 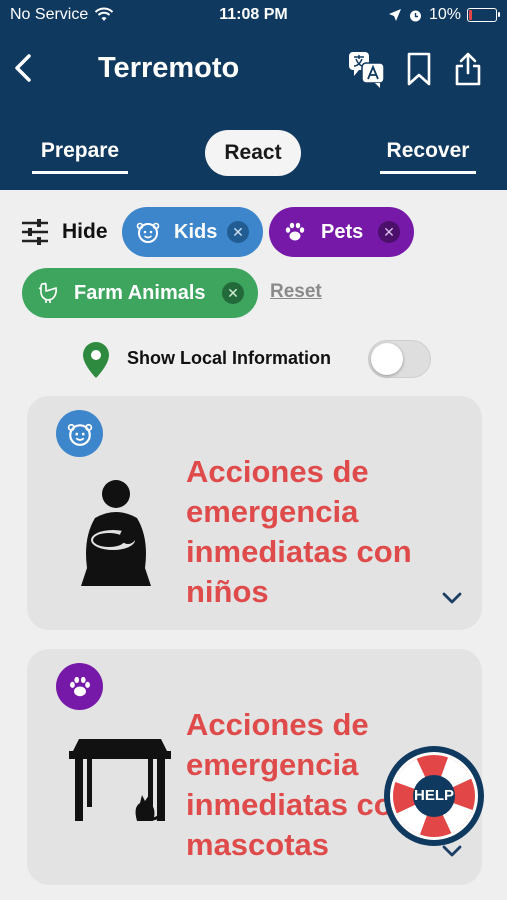 I want to click on battery-percent: 10%, so click(x=444, y=14).